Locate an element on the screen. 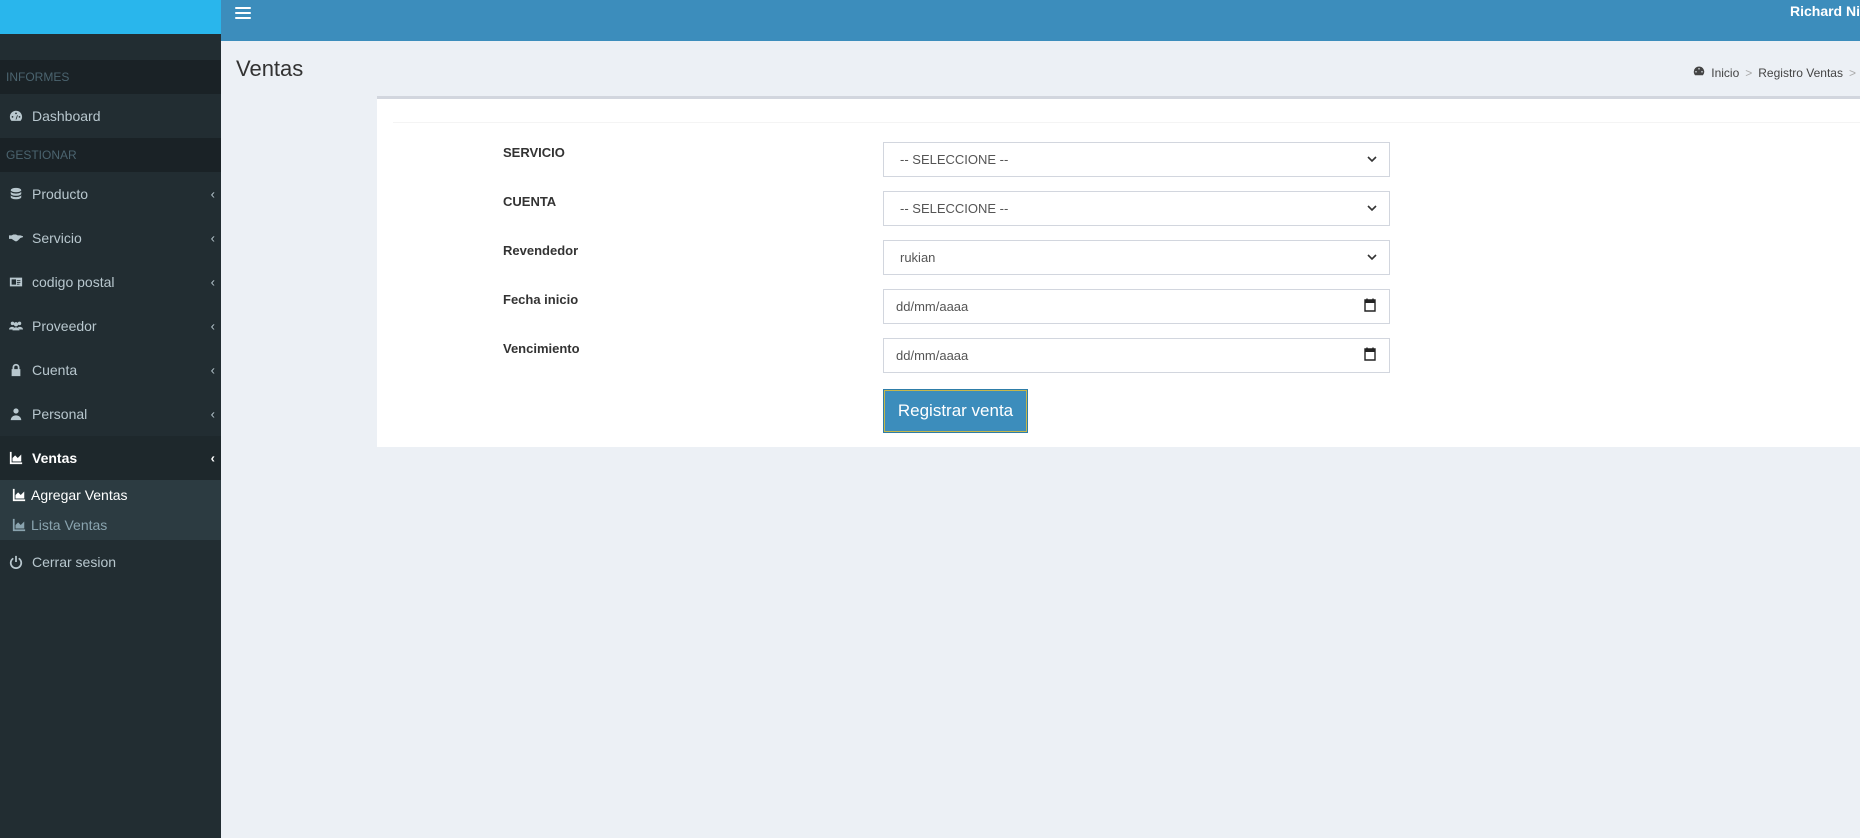  logo-bar is located at coordinates (110, 17).